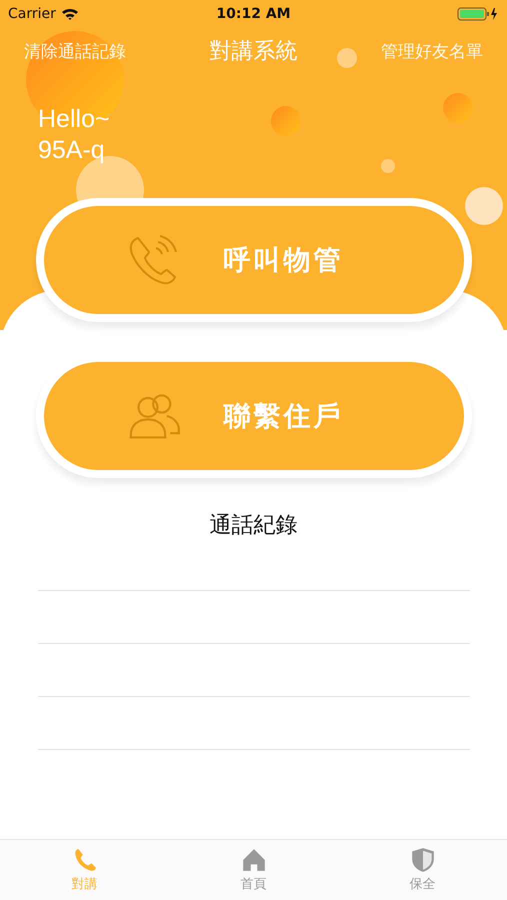  What do you see at coordinates (75, 51) in the screenshot?
I see `clear-history-link: 清除通話記錄` at bounding box center [75, 51].